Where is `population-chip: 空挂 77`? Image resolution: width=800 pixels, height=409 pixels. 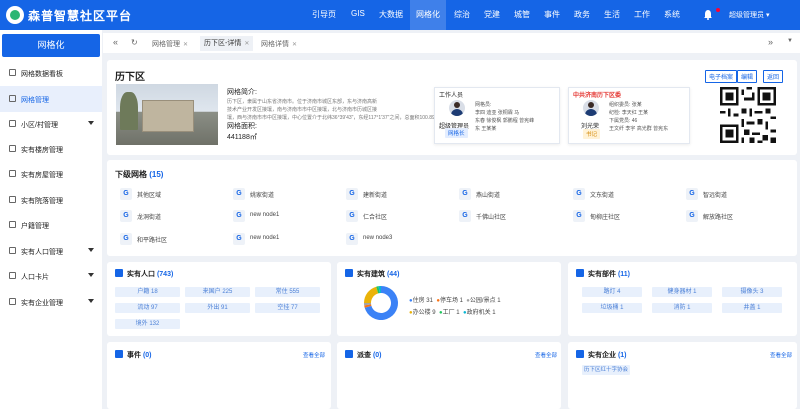 population-chip: 空挂 77 is located at coordinates (287, 308).